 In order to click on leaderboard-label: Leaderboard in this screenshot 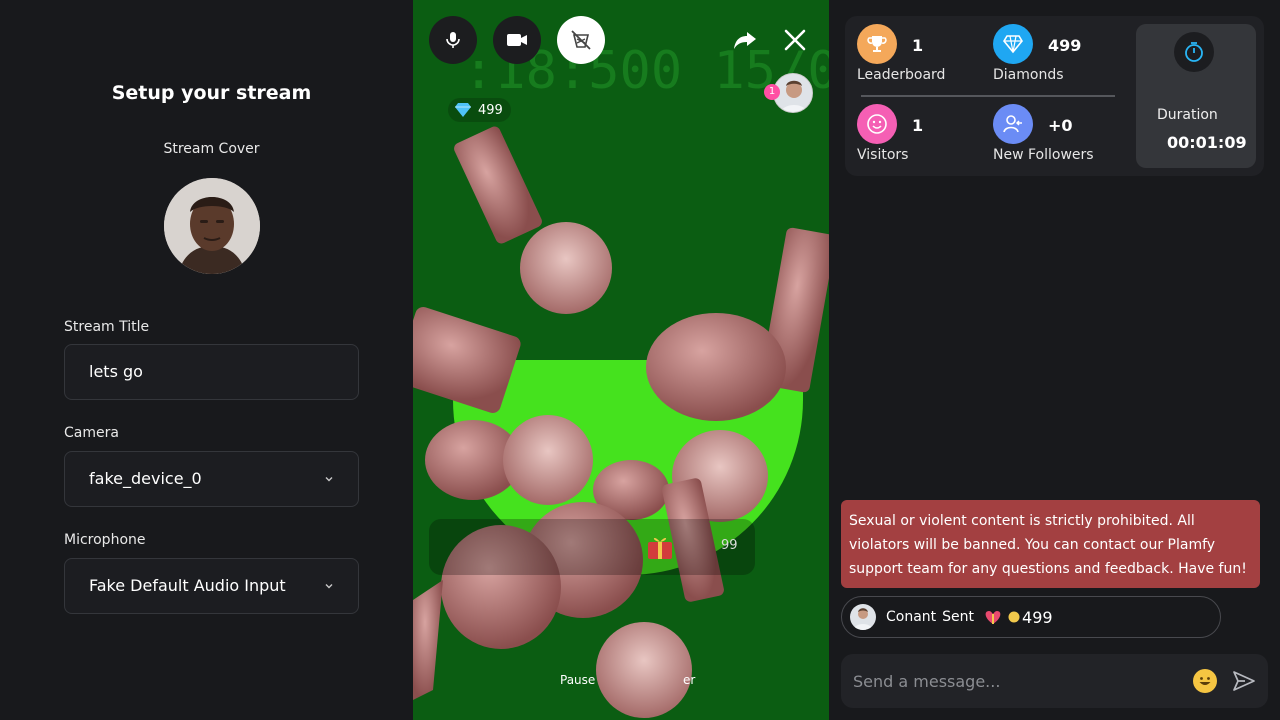, I will do `click(901, 75)`.